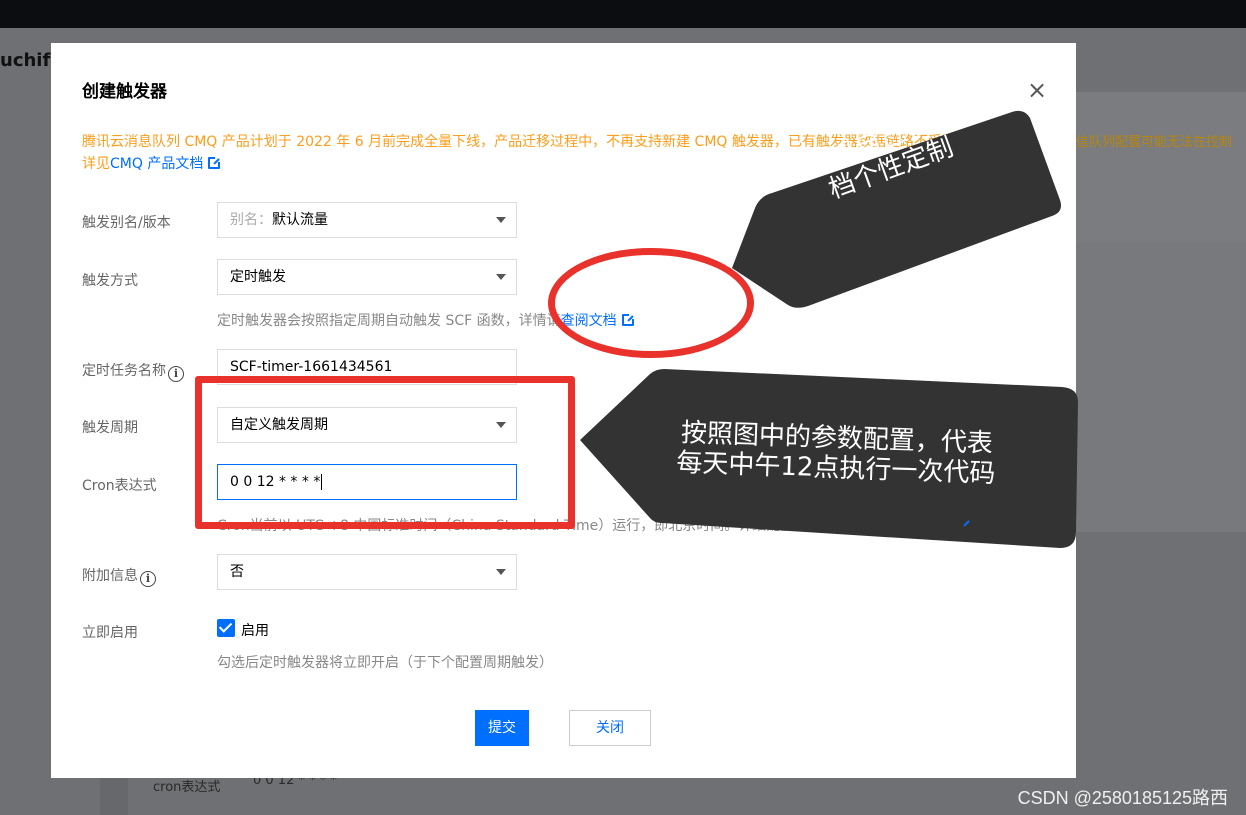 The width and height of the screenshot is (1246, 815). Describe the element at coordinates (251, 220) in the screenshot. I see `alias-prefix: 别名：` at that location.